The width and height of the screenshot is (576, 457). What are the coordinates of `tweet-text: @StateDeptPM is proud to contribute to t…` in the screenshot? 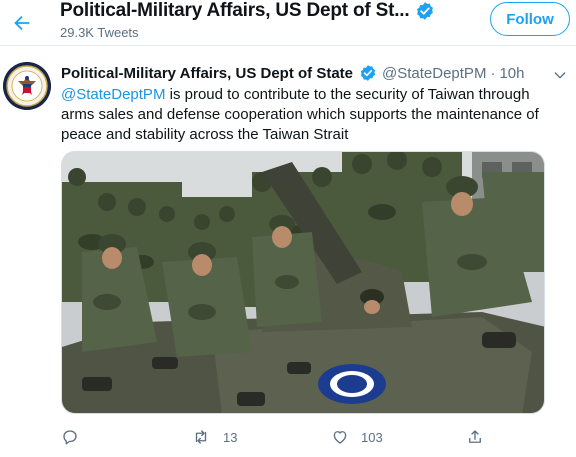 It's located at (311, 115).